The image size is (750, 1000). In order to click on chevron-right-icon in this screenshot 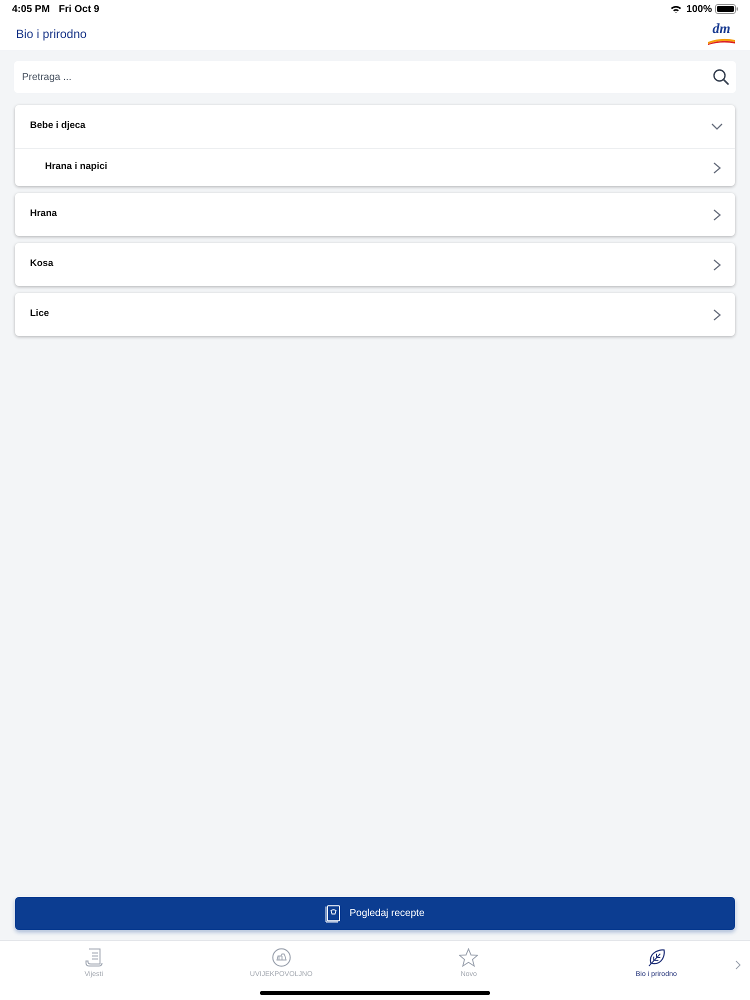, I will do `click(717, 168)`.